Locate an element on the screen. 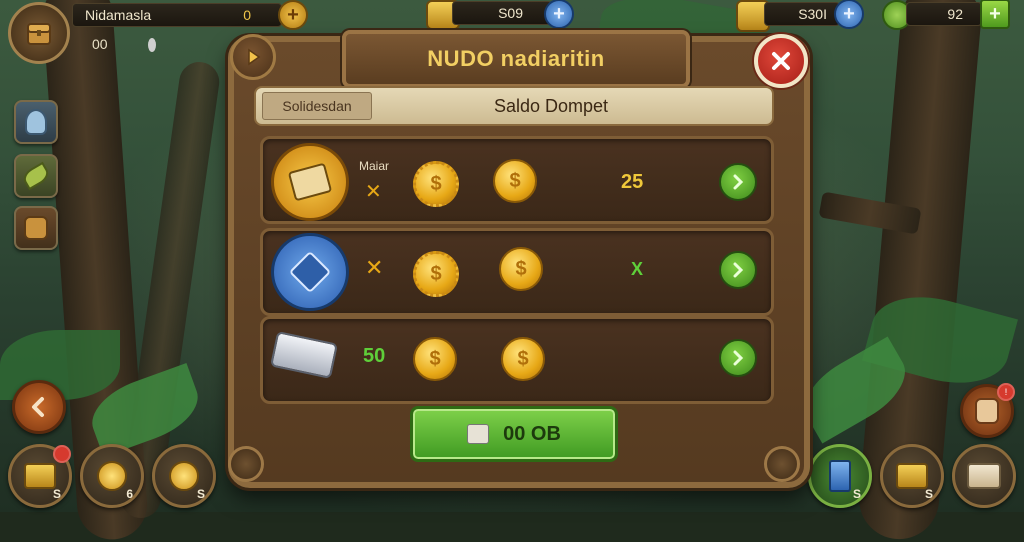 Image resolution: width=1024 pixels, height=542 pixels. player-value: 0 is located at coordinates (247, 15).